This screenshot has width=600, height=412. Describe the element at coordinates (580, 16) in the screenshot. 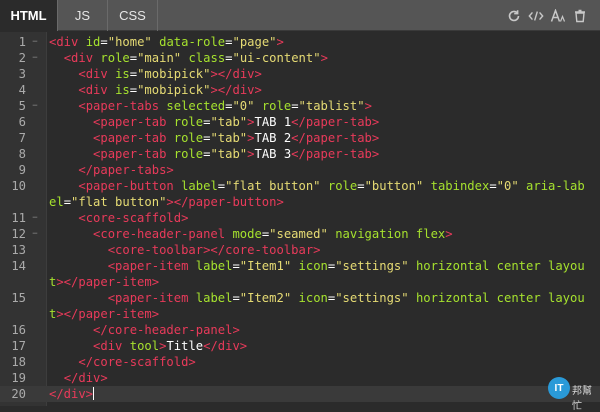

I see `delete-icon` at that location.